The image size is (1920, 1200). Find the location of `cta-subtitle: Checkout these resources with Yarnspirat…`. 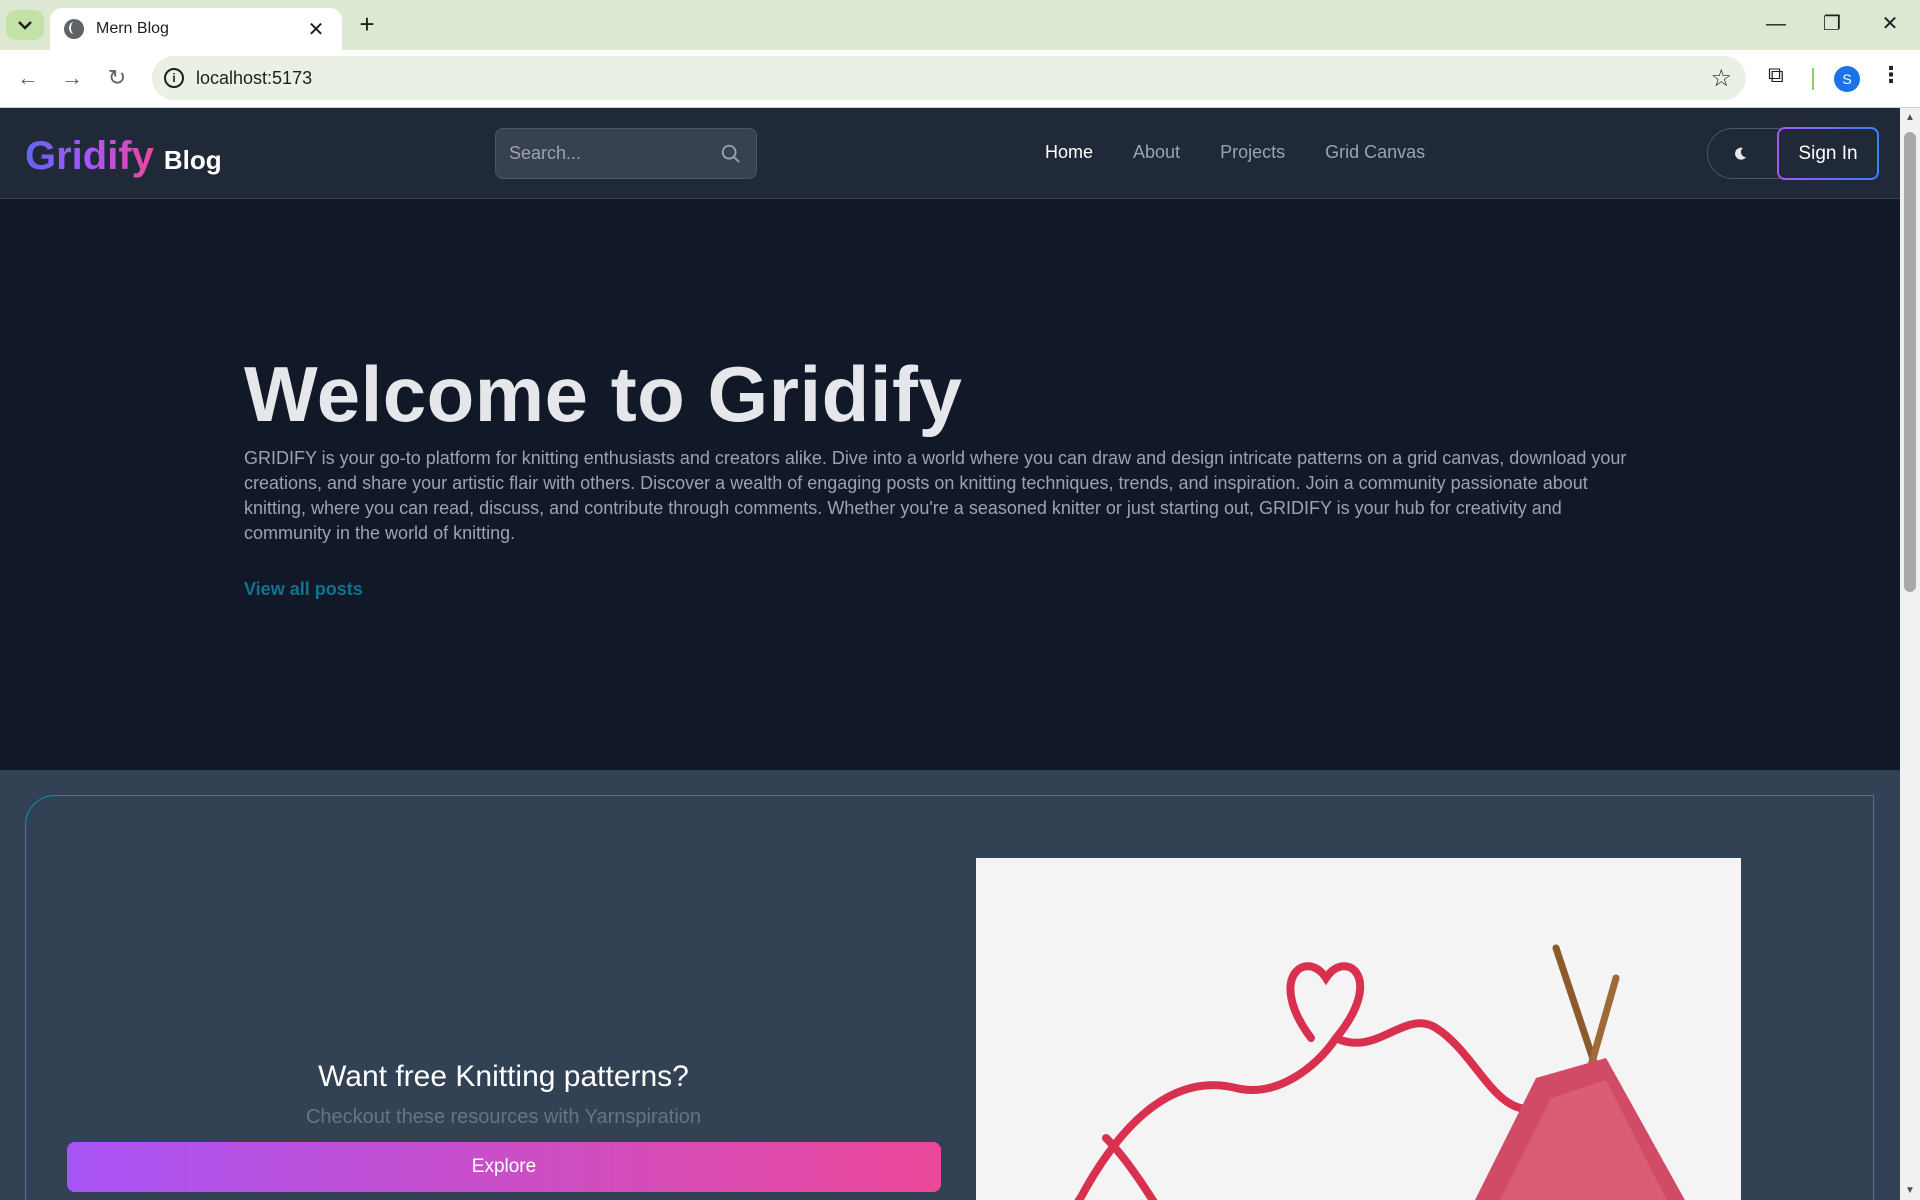

cta-subtitle: Checkout these resources with Yarnspirat… is located at coordinates (503, 1117).